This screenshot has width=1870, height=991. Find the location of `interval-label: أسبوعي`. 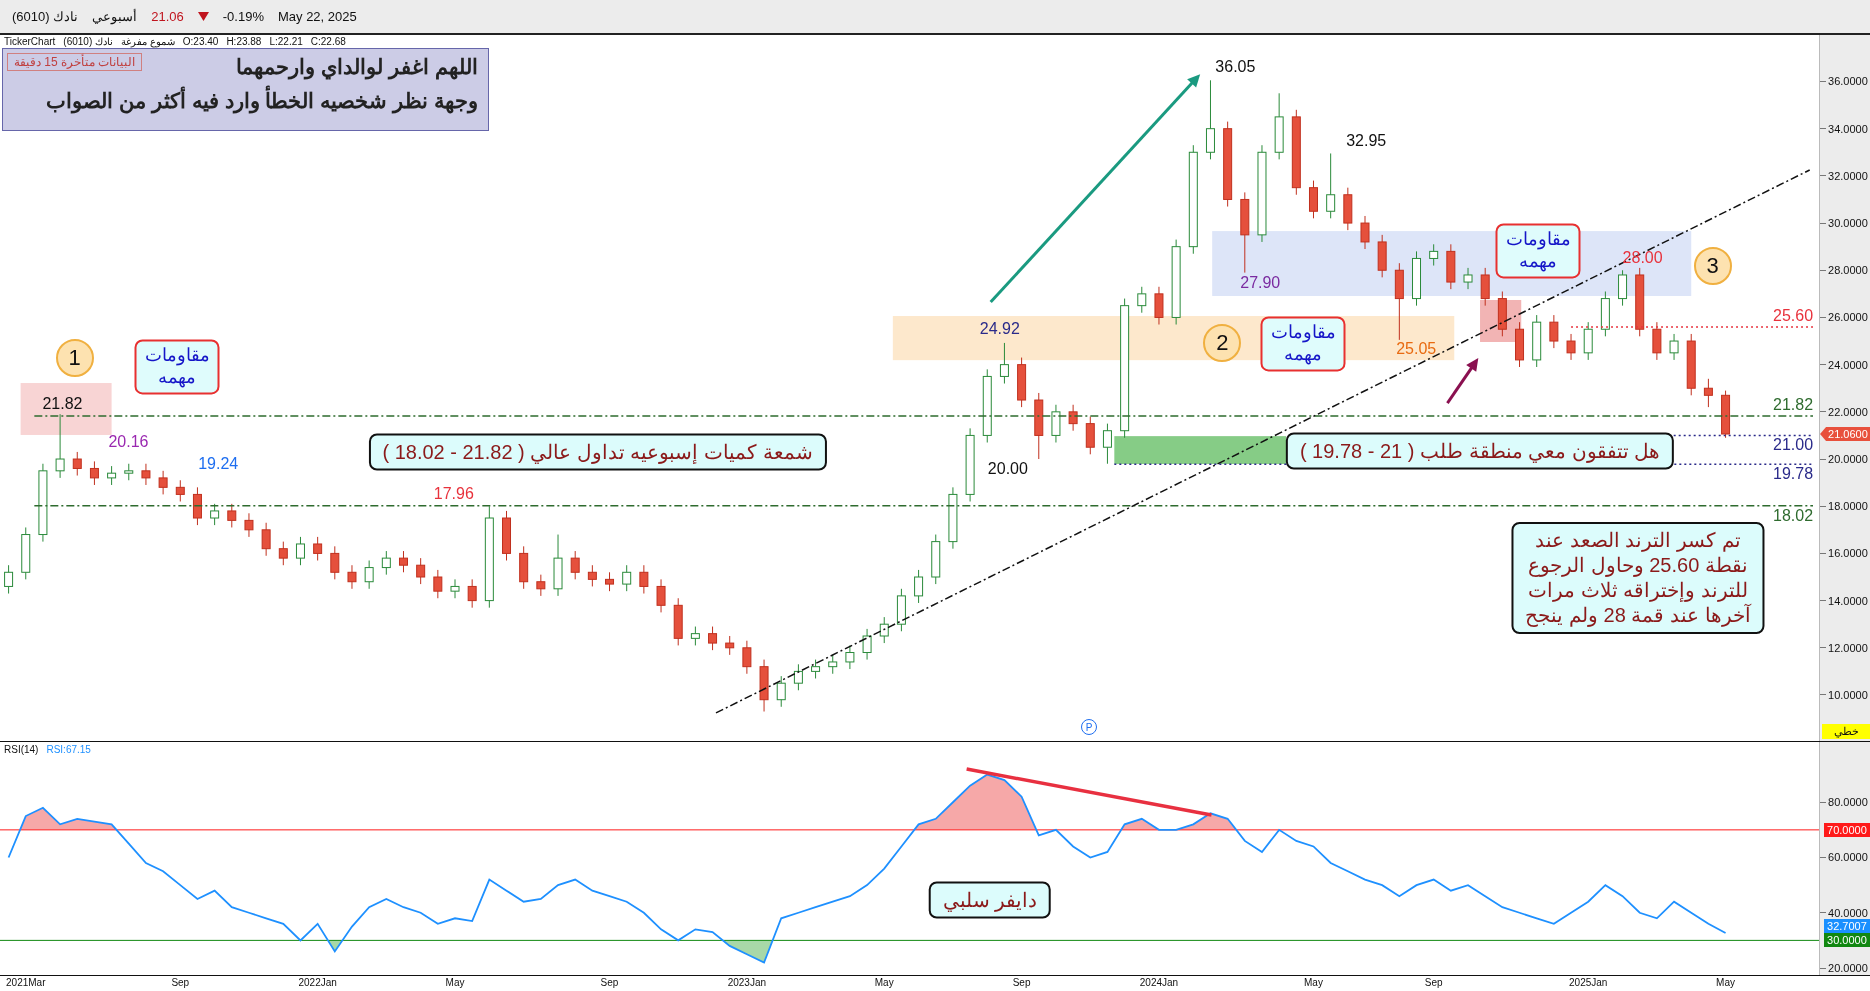

interval-label: أسبوعي is located at coordinates (115, 16).